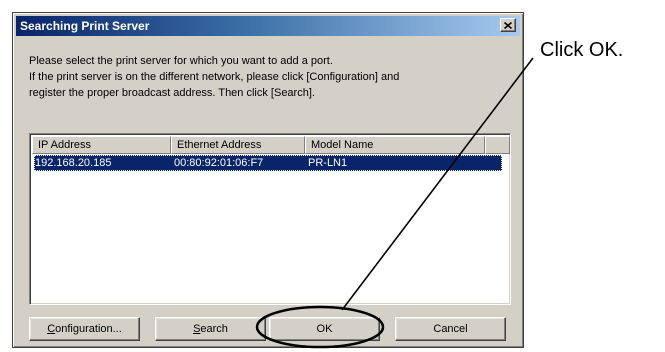 The image size is (665, 352). What do you see at coordinates (101, 145) in the screenshot?
I see `column-header-ip-address: IP Address` at bounding box center [101, 145].